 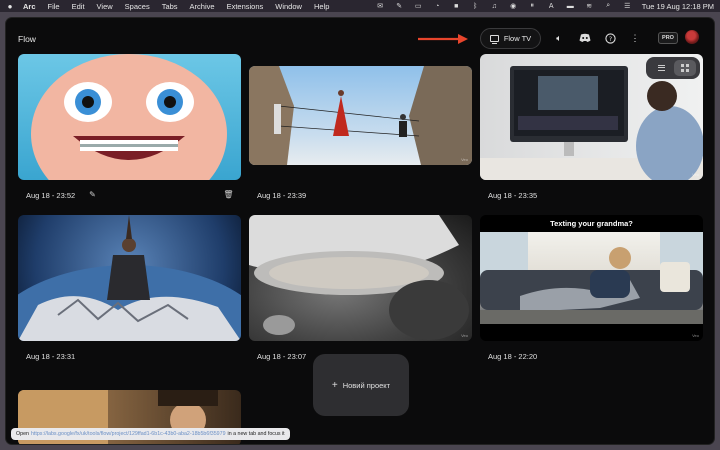 I want to click on new-project-label: Новий проект, so click(x=366, y=385).